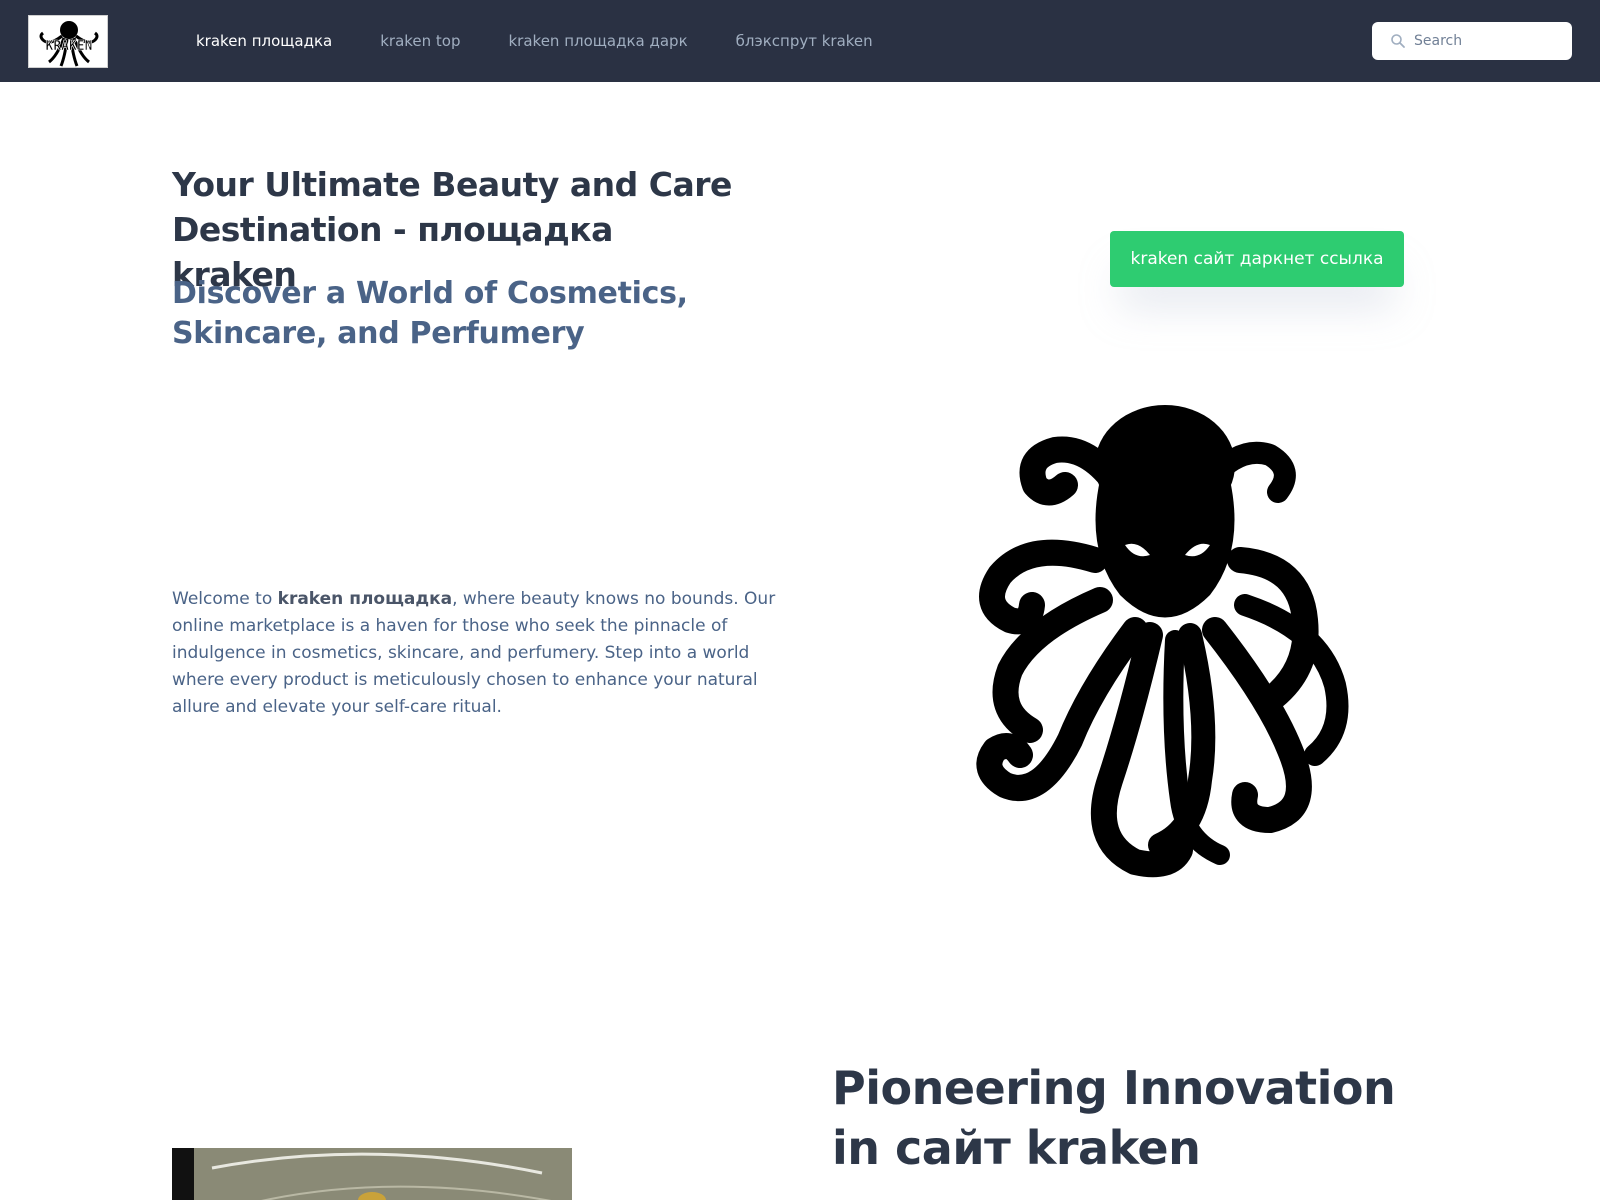  I want to click on nav-link-kraken-ploshchadka: kraken площадка, so click(264, 41).